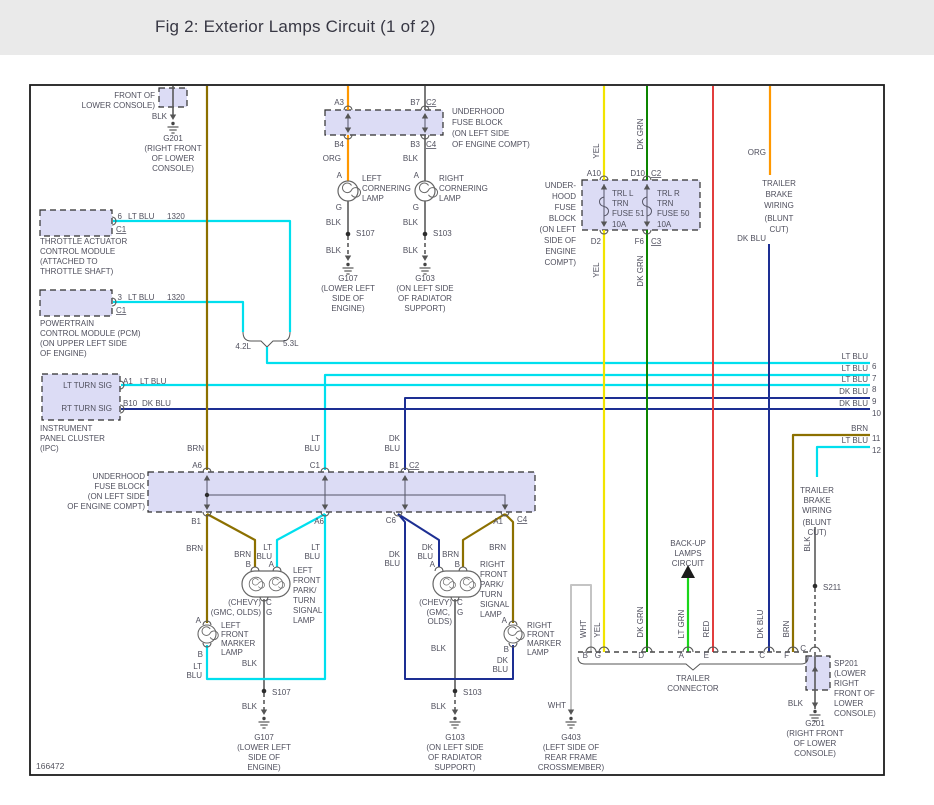 The height and width of the screenshot is (805, 934). What do you see at coordinates (426, 191) in the screenshot?
I see `right-cornering-lamp-symbol` at bounding box center [426, 191].